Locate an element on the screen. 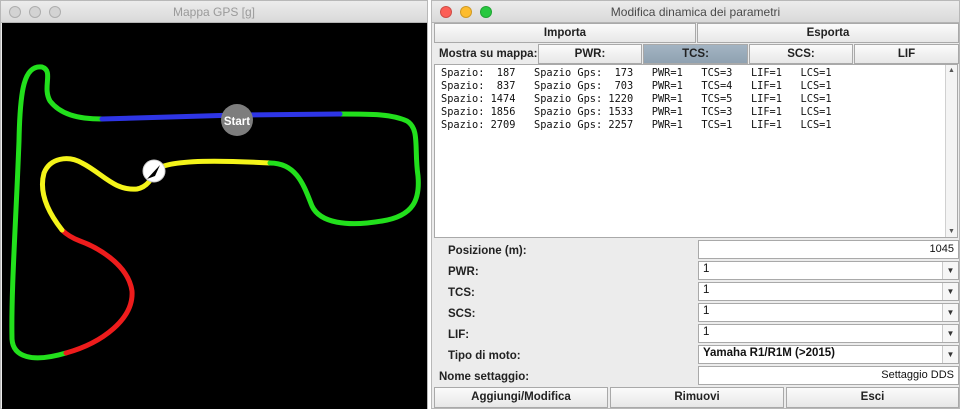 The height and width of the screenshot is (409, 960). tcs-select: 1 ▼ is located at coordinates (828, 291).